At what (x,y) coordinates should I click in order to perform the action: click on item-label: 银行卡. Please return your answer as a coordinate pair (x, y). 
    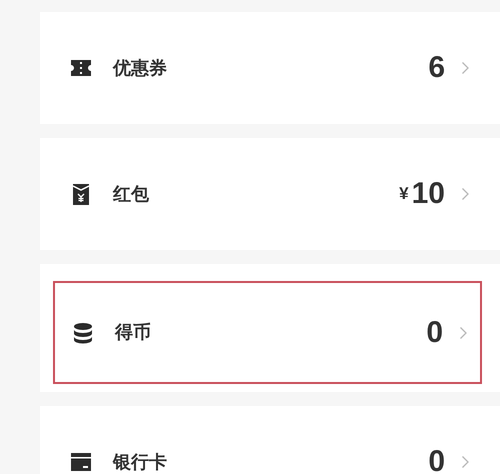
    Looking at the image, I should click on (140, 462).